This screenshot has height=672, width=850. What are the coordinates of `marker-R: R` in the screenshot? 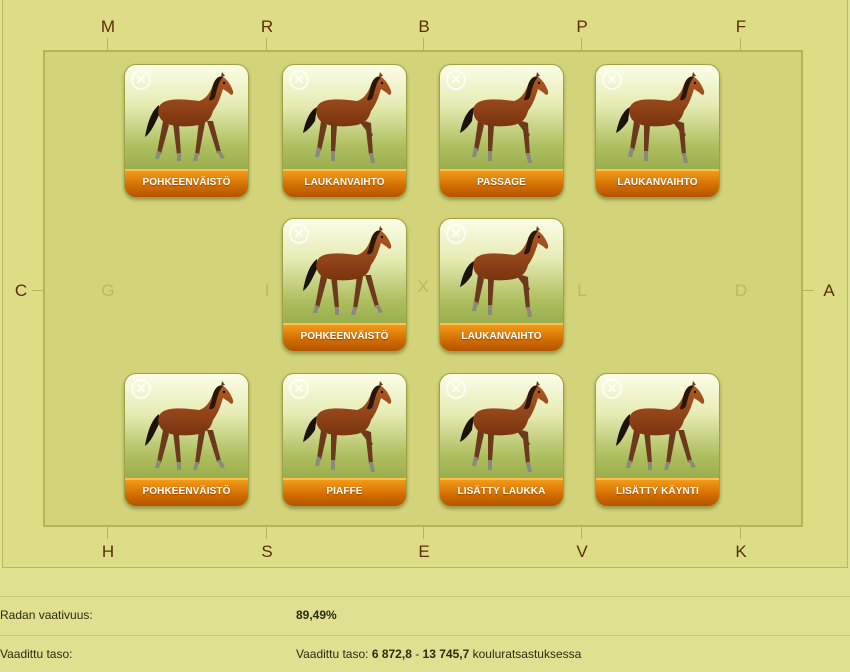 It's located at (267, 26).